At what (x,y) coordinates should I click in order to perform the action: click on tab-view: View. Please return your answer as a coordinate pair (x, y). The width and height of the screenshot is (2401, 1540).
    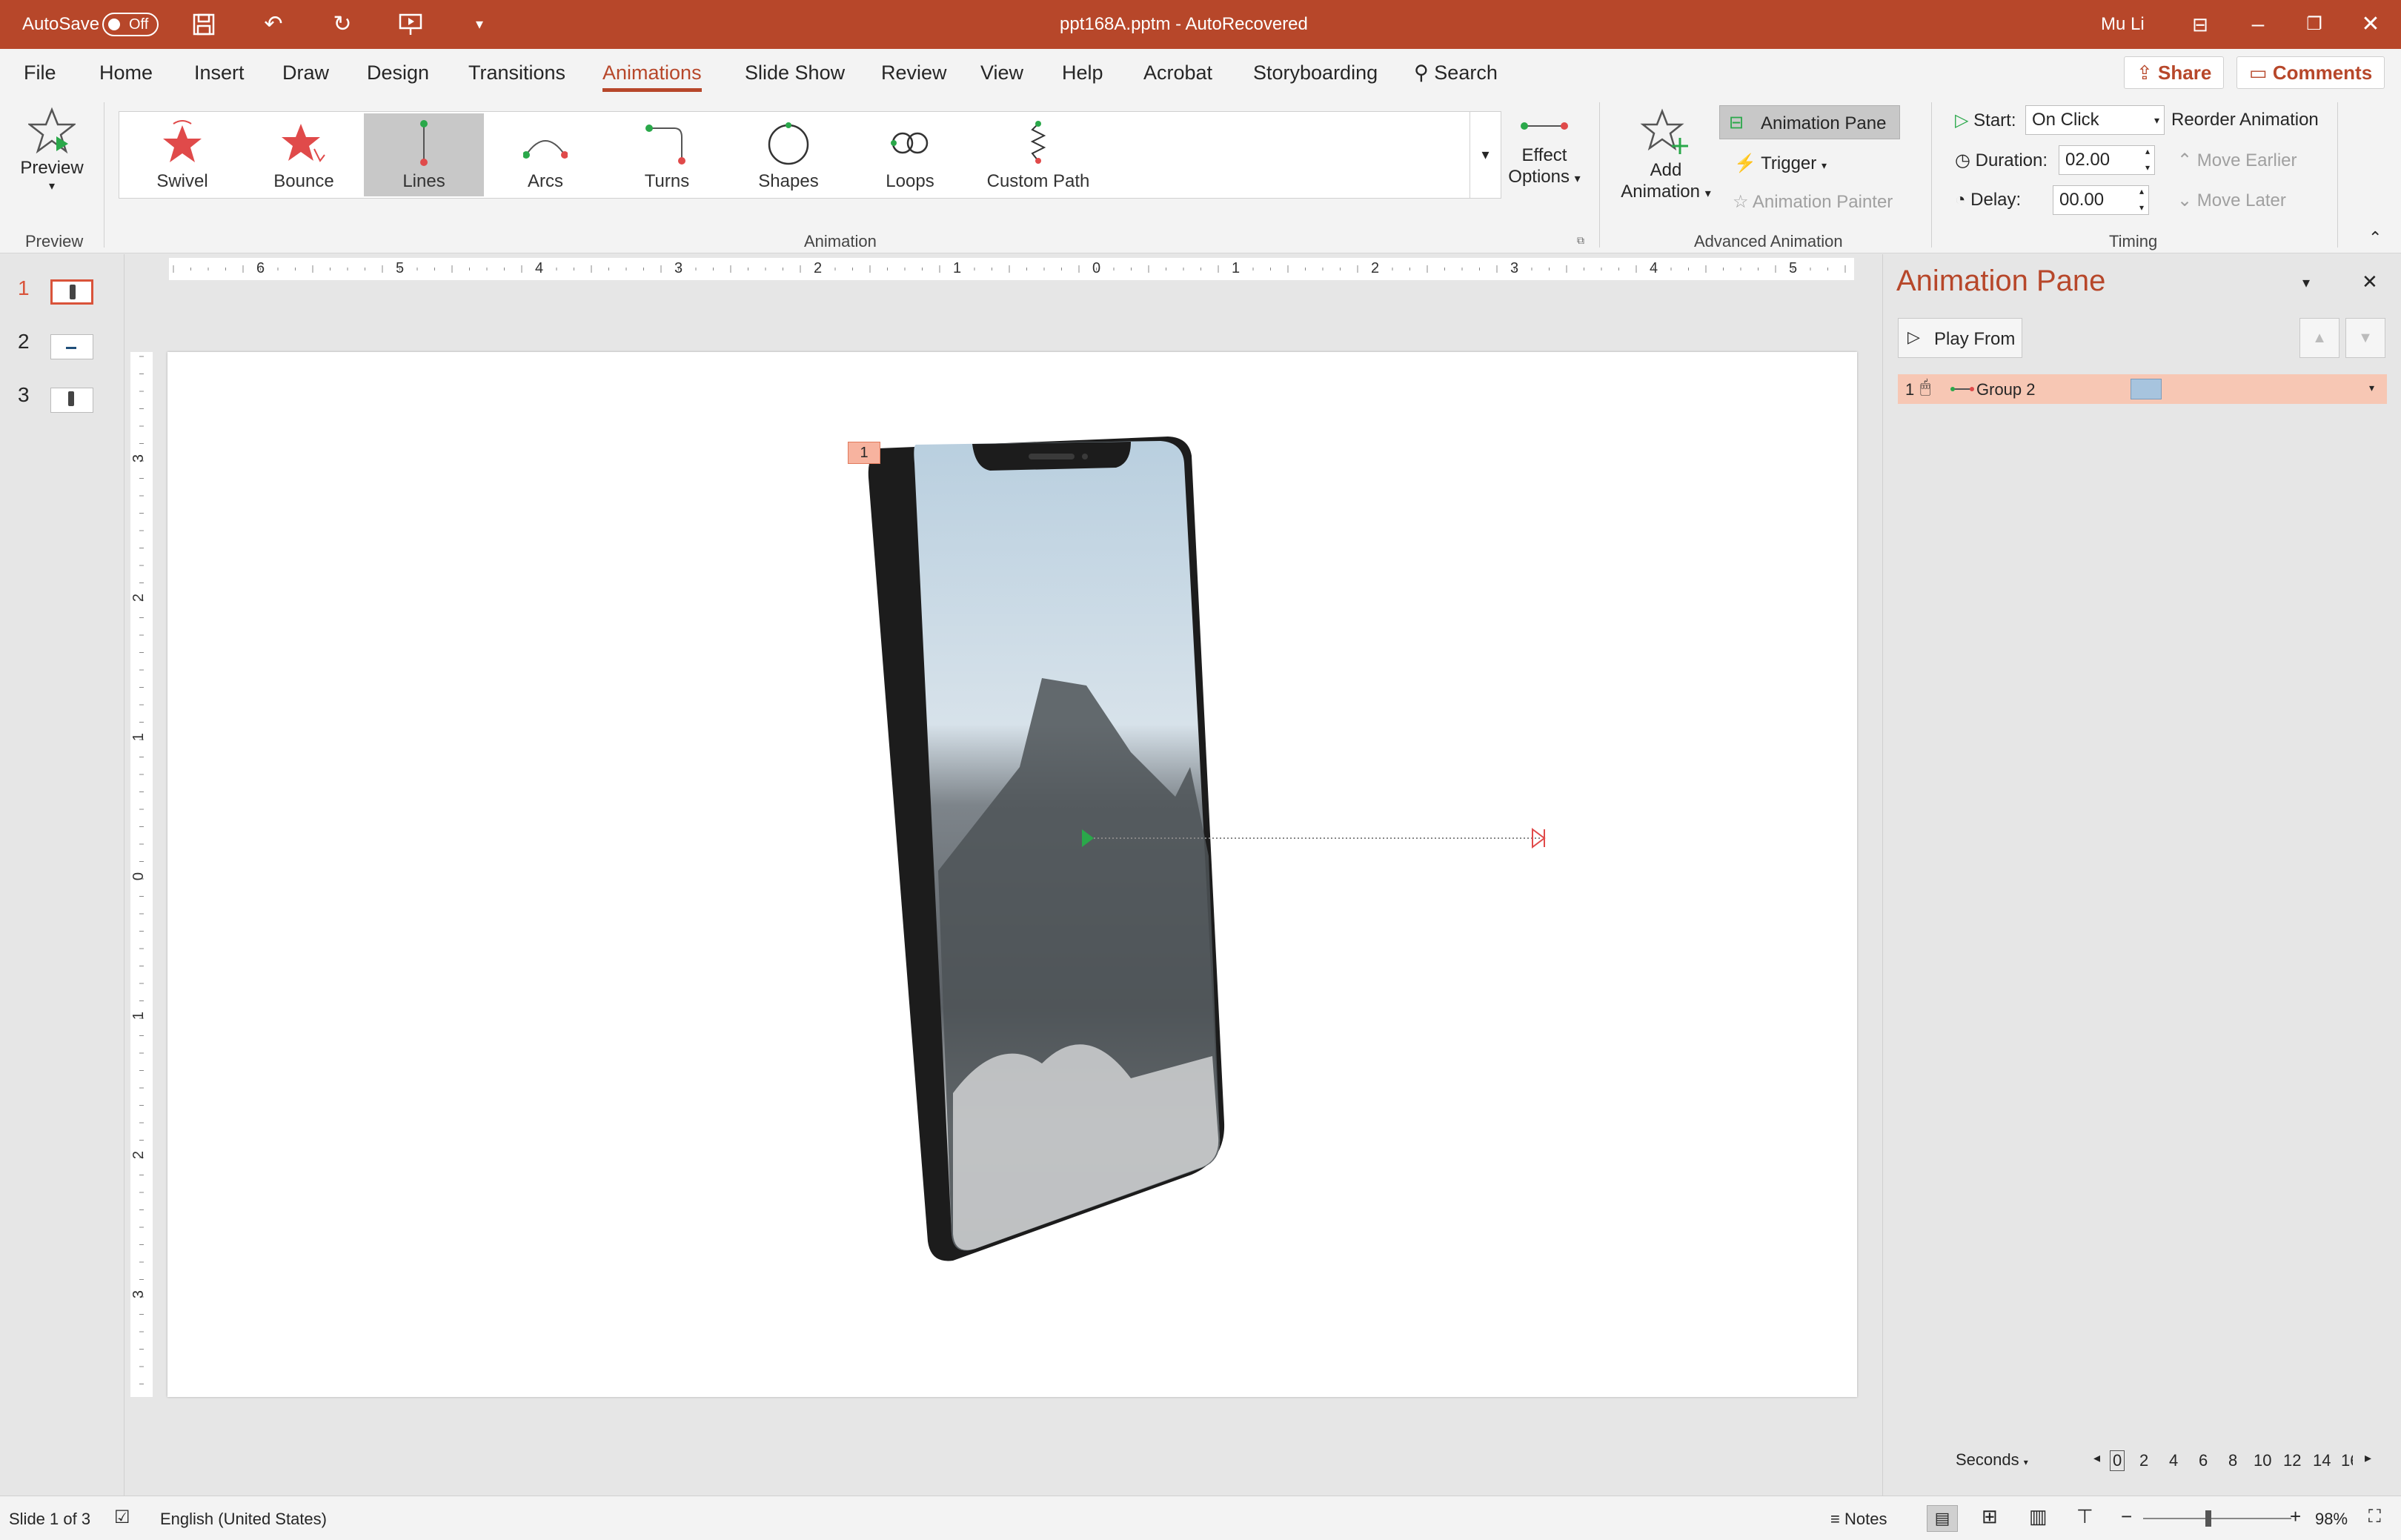
    Looking at the image, I should click on (1001, 73).